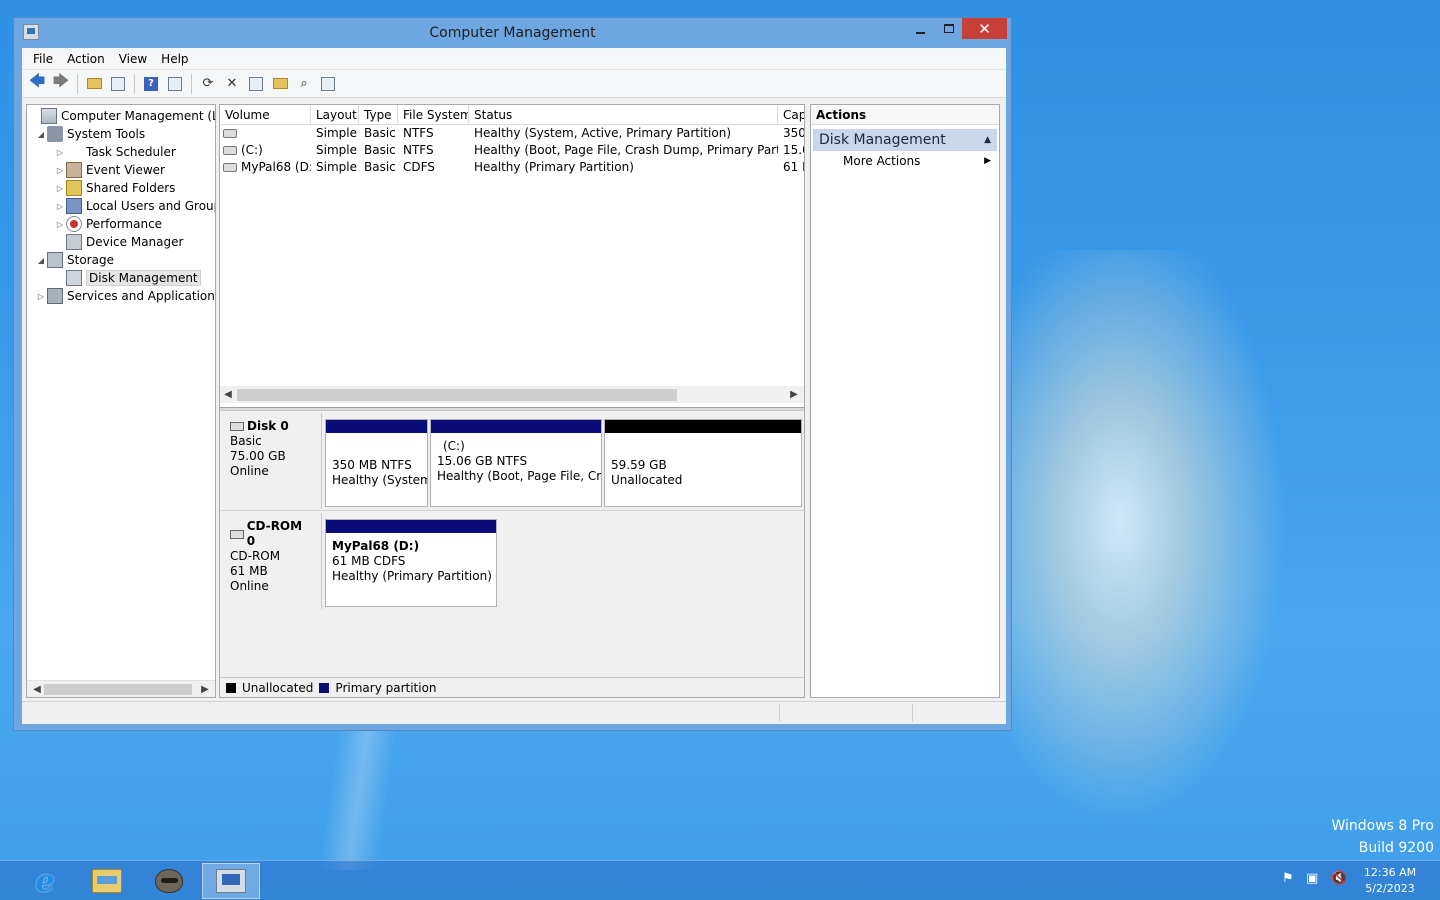 The image size is (1440, 900). I want to click on watermark-edition: Windows 8 Pro, so click(1382, 826).